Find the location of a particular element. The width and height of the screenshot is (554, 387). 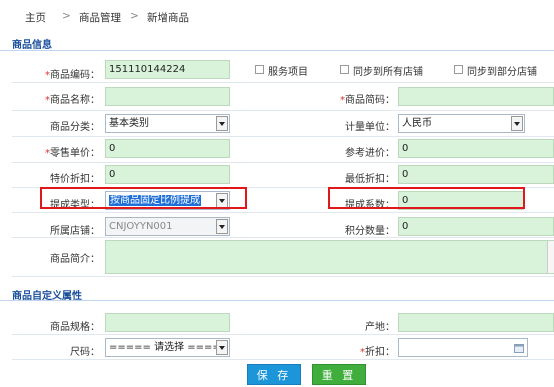

reference-cost-label: 参考进价： is located at coordinates (370, 153).